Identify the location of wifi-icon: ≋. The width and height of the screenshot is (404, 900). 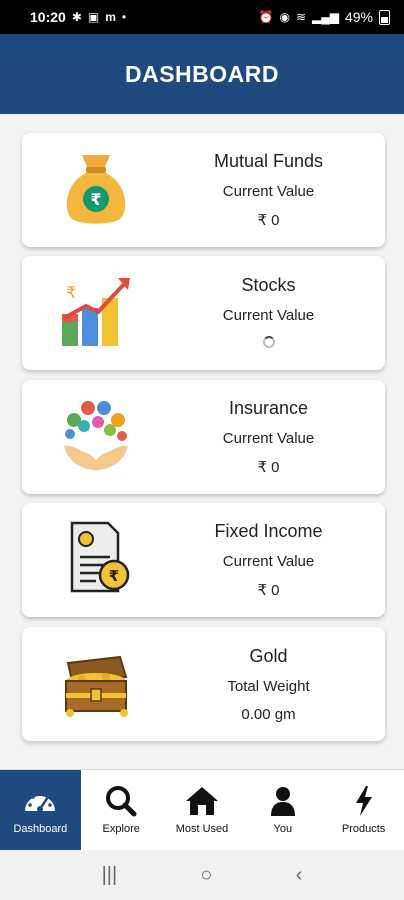
(300, 17).